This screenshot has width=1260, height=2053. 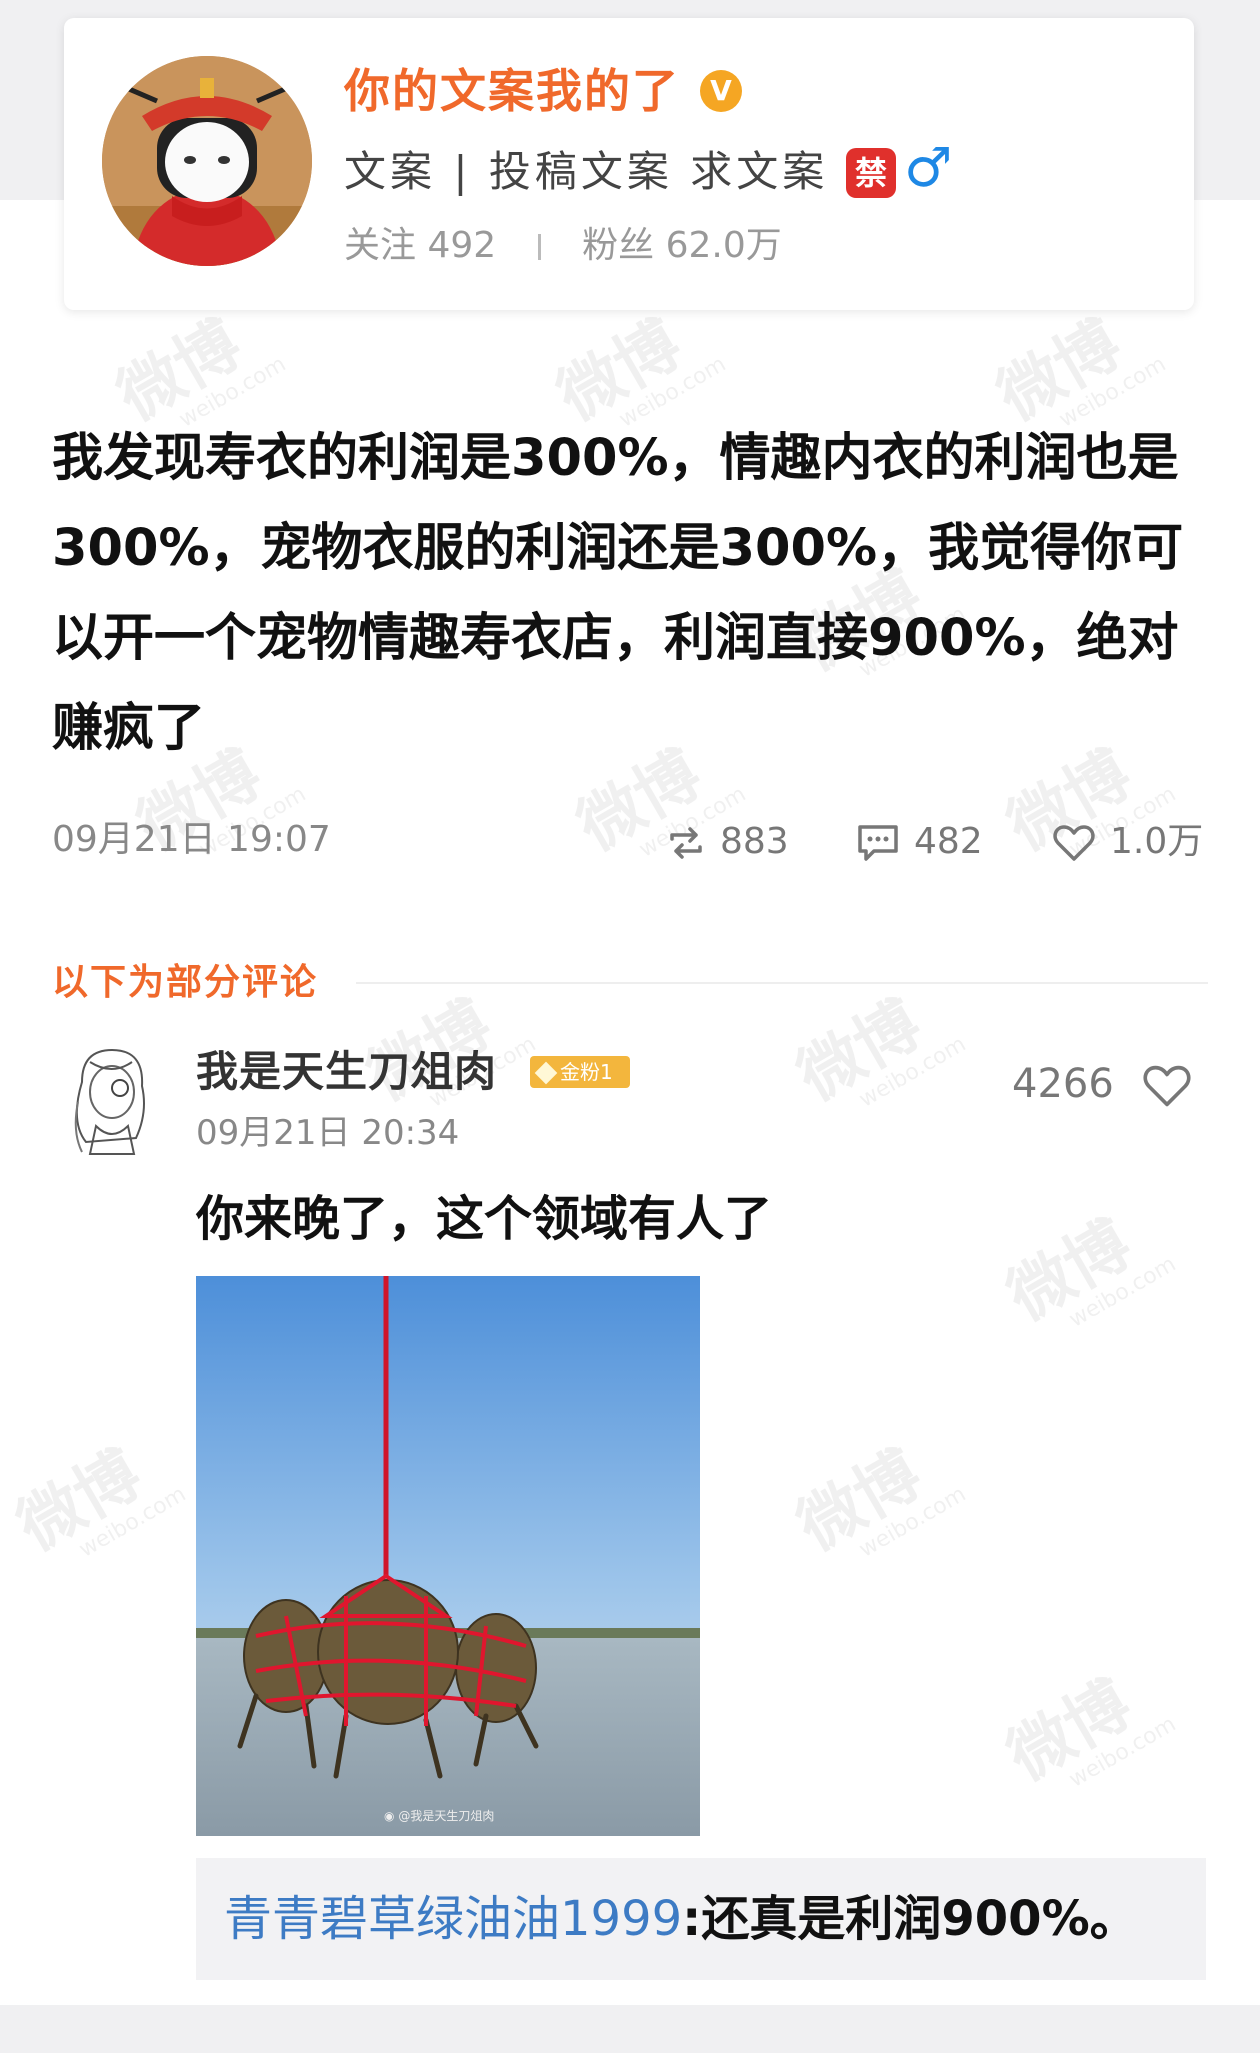 I want to click on heart-icon, so click(x=1167, y=1086).